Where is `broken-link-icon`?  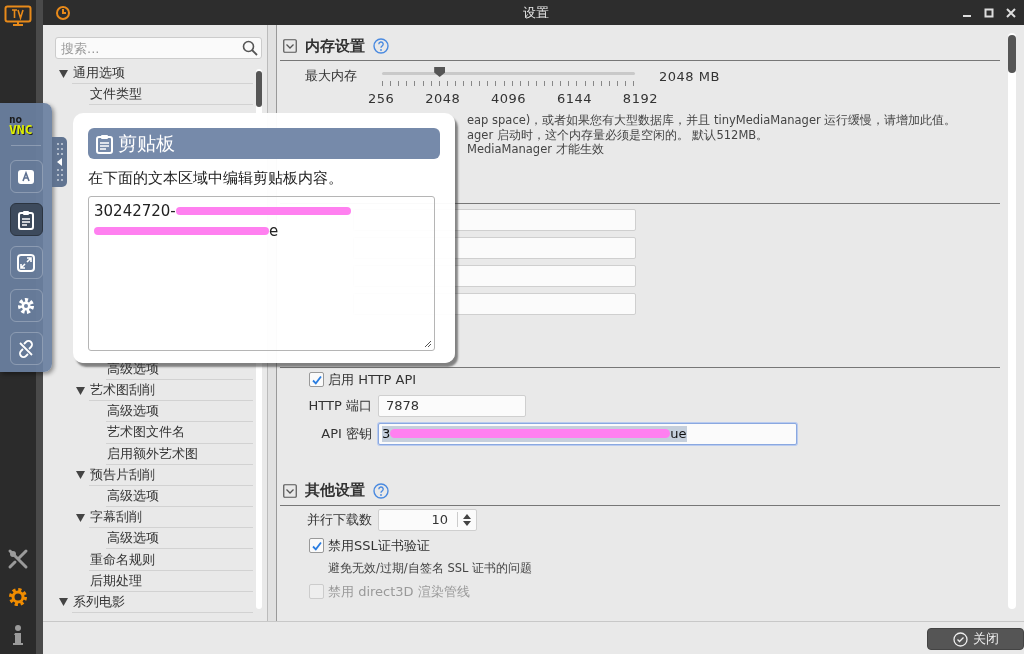 broken-link-icon is located at coordinates (26, 348).